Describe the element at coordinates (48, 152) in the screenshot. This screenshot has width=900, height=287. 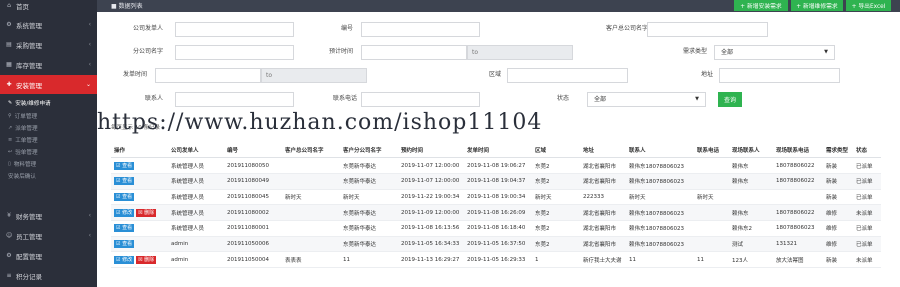
I see `submenu-verify: ↩ 验单管理` at that location.